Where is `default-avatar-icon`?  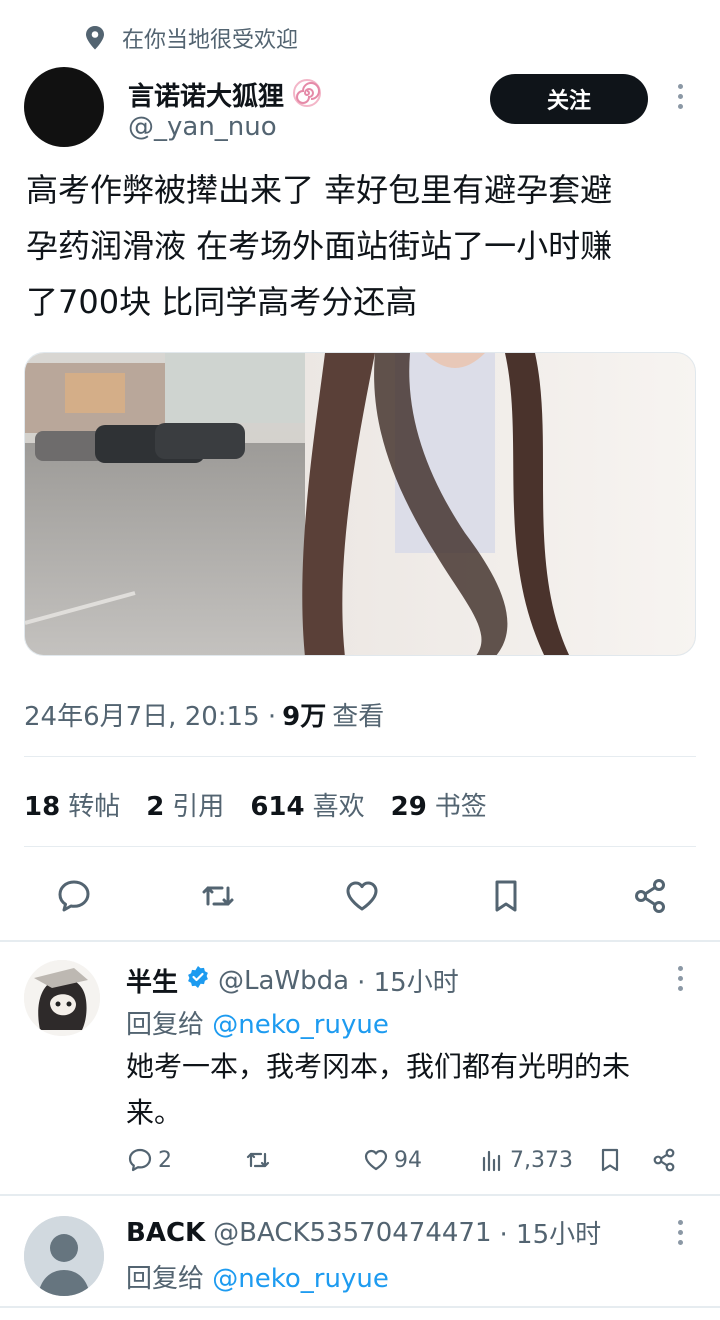 default-avatar-icon is located at coordinates (64, 1256).